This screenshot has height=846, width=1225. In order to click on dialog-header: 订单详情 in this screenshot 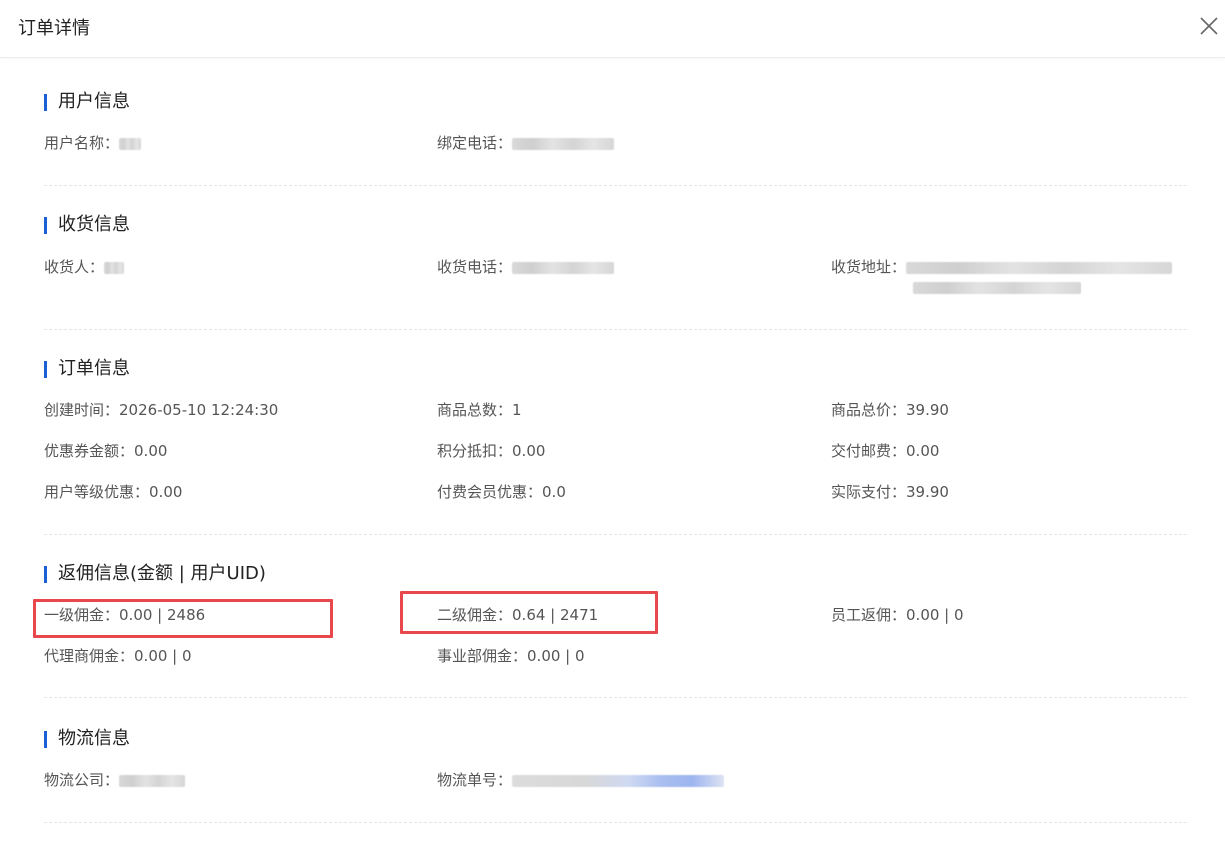, I will do `click(612, 29)`.